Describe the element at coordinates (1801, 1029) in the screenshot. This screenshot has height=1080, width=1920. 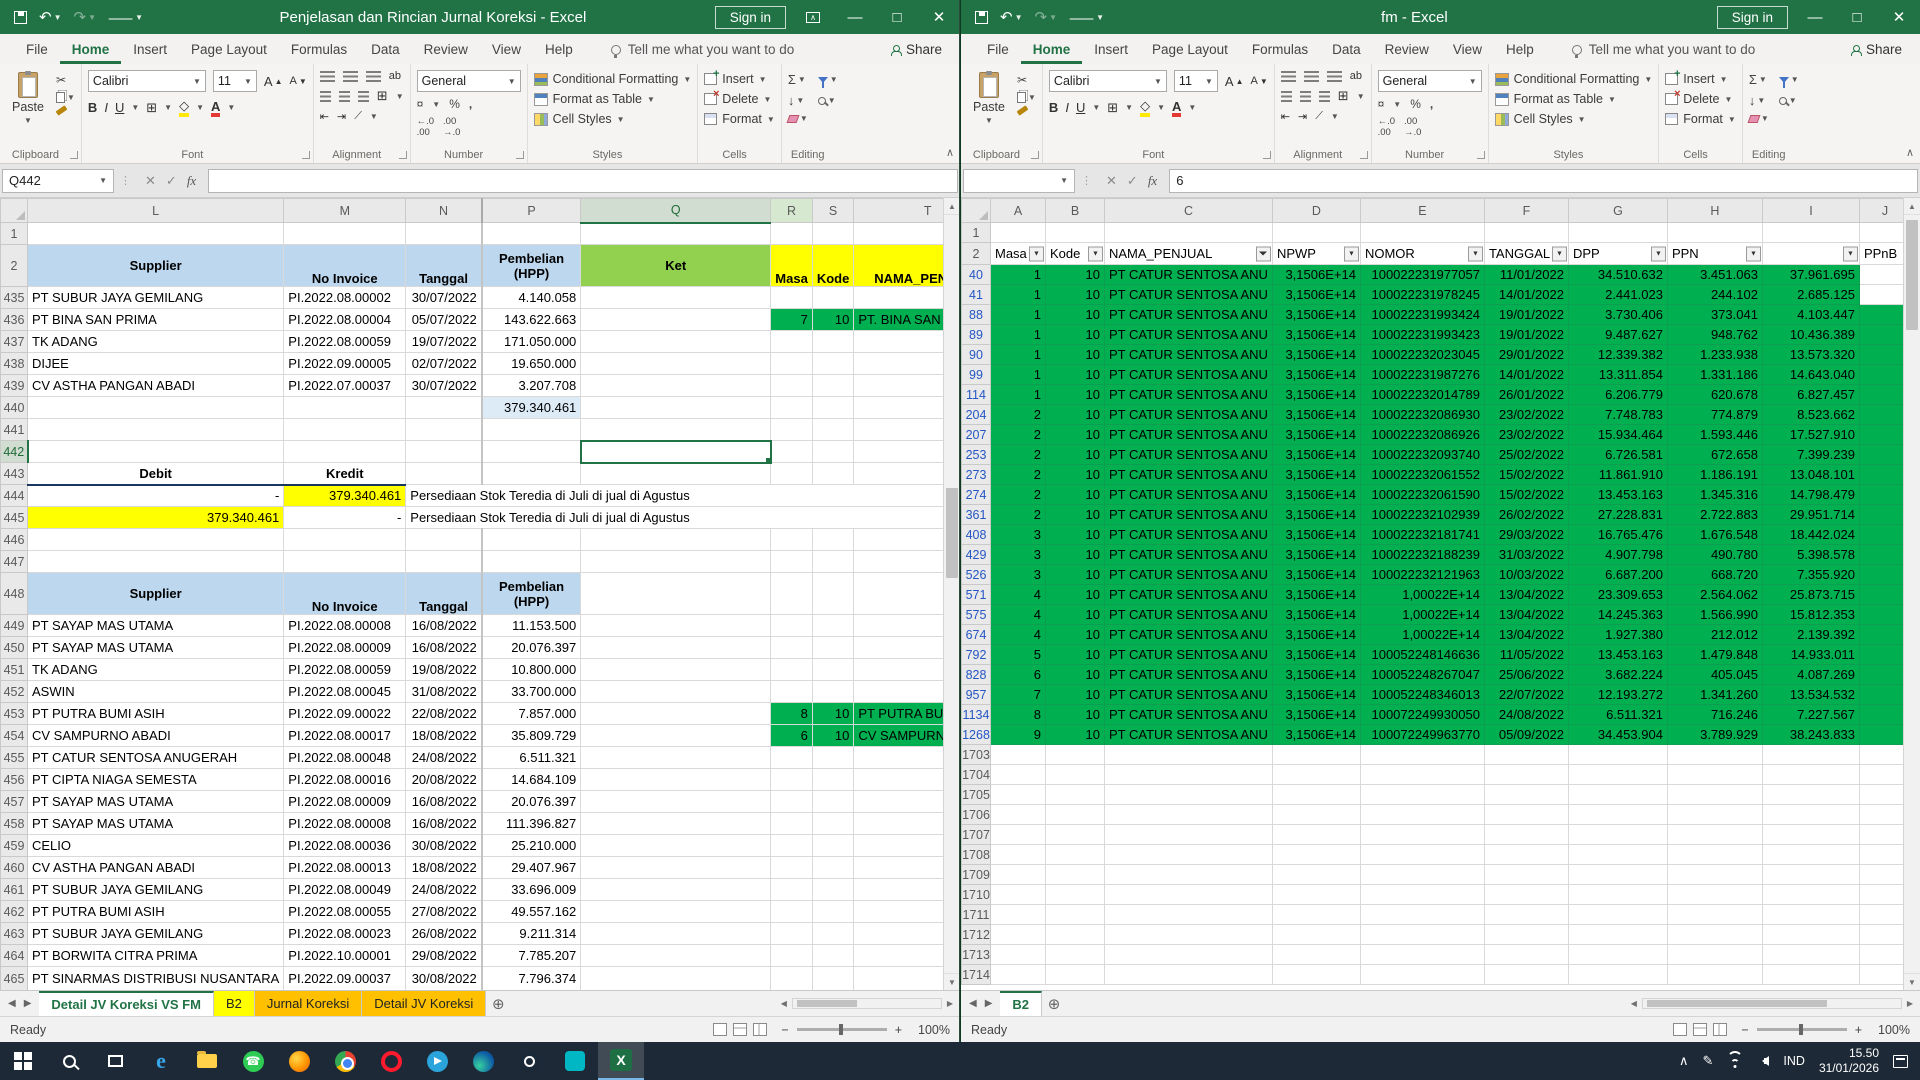
I see `zoom-slider` at that location.